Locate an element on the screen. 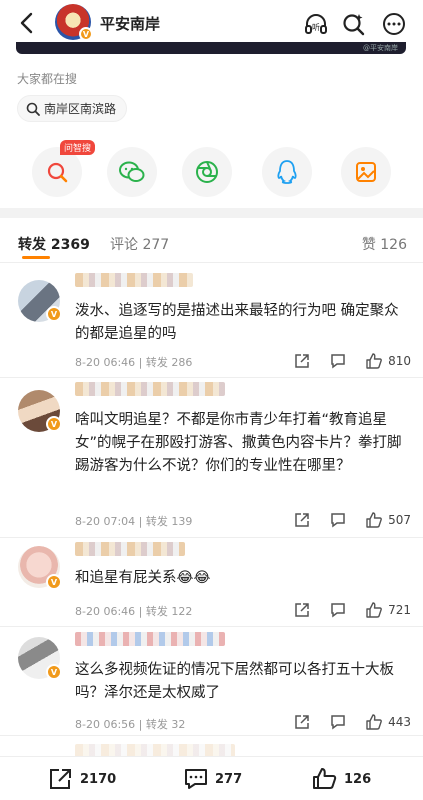 This screenshot has width=423, height=800. like-button: 721 is located at coordinates (388, 610).